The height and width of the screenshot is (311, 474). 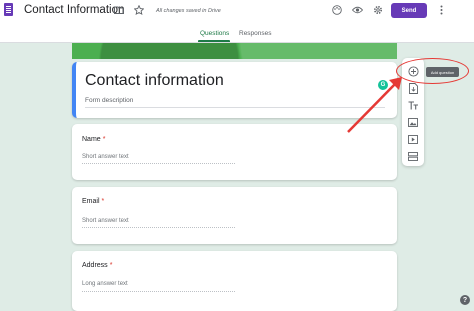 What do you see at coordinates (465, 300) in the screenshot?
I see `help-icon: ?` at bounding box center [465, 300].